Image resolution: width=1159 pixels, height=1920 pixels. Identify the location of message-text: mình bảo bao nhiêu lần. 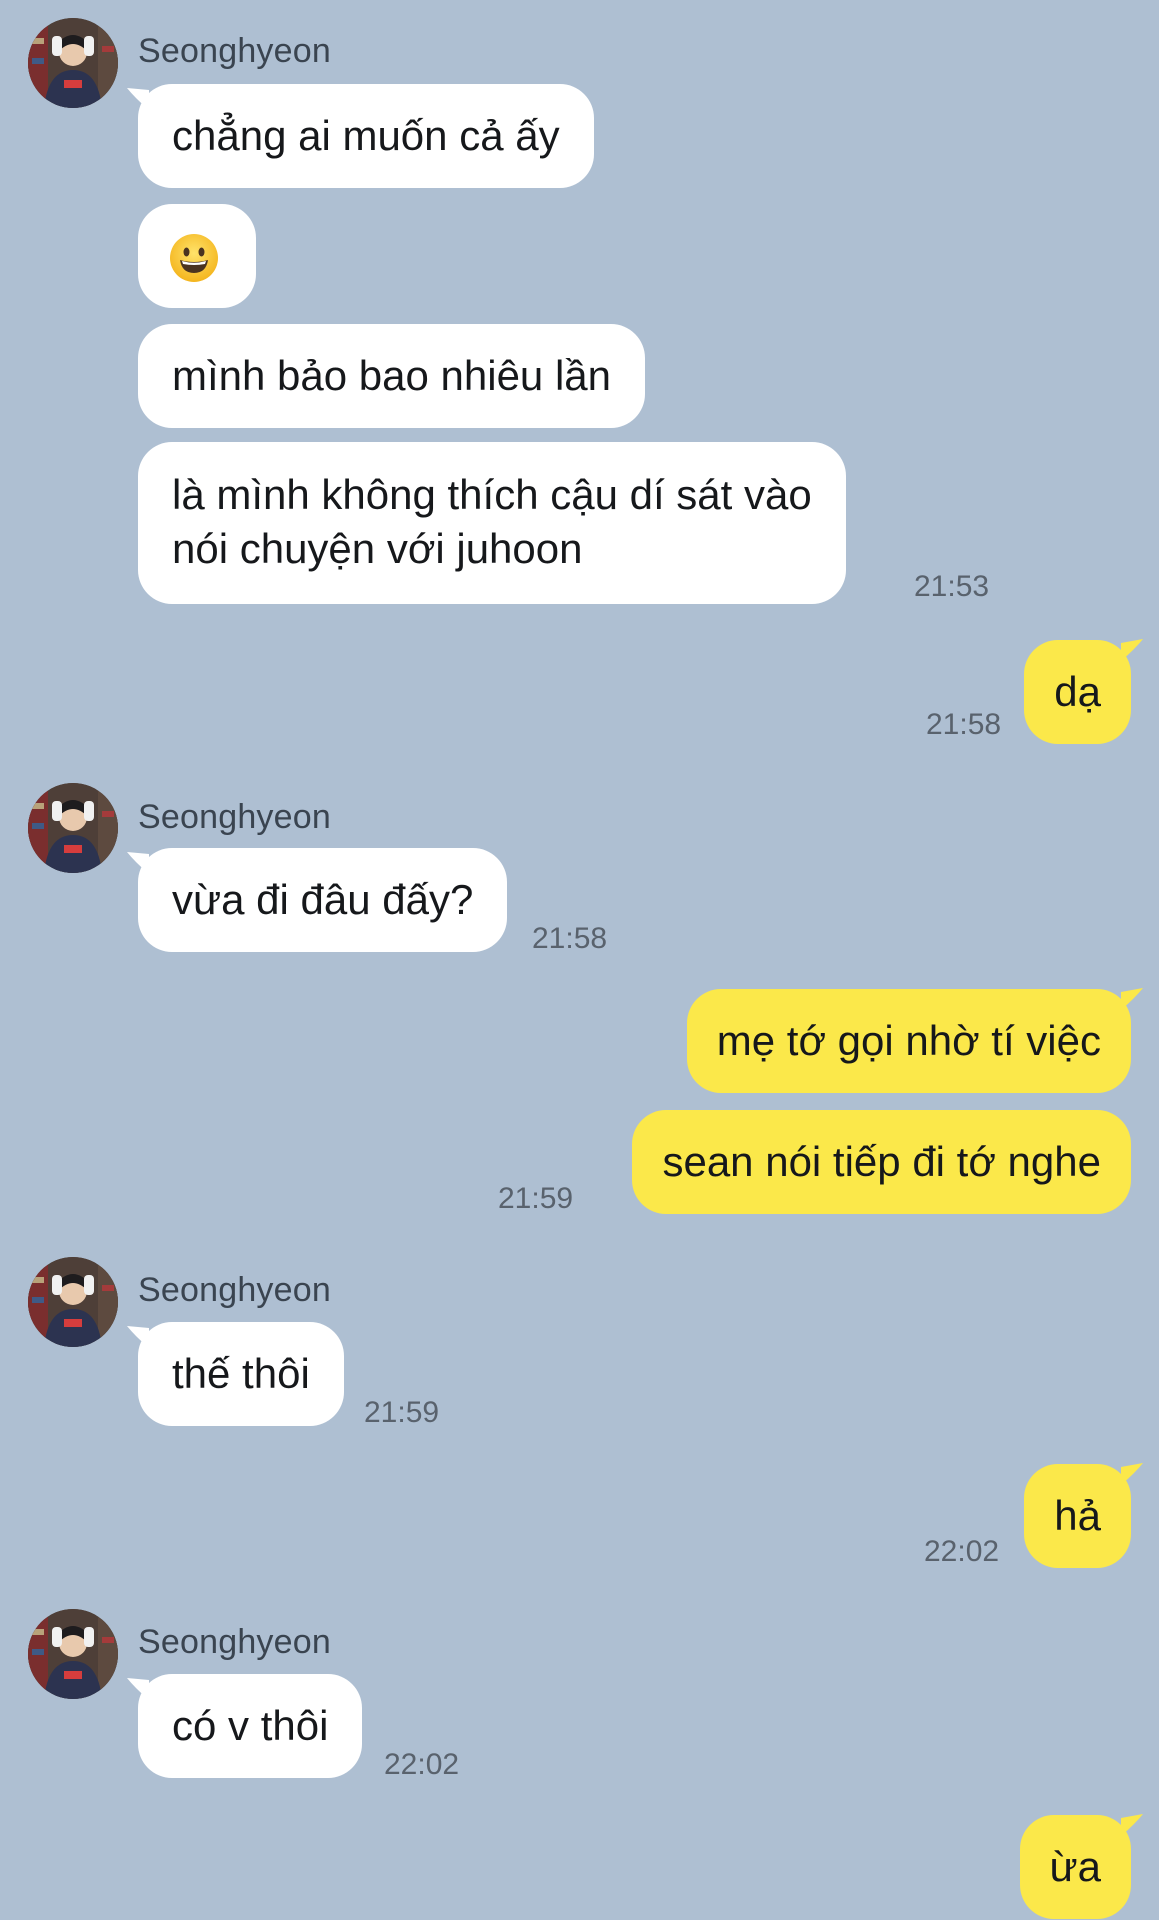
(392, 375).